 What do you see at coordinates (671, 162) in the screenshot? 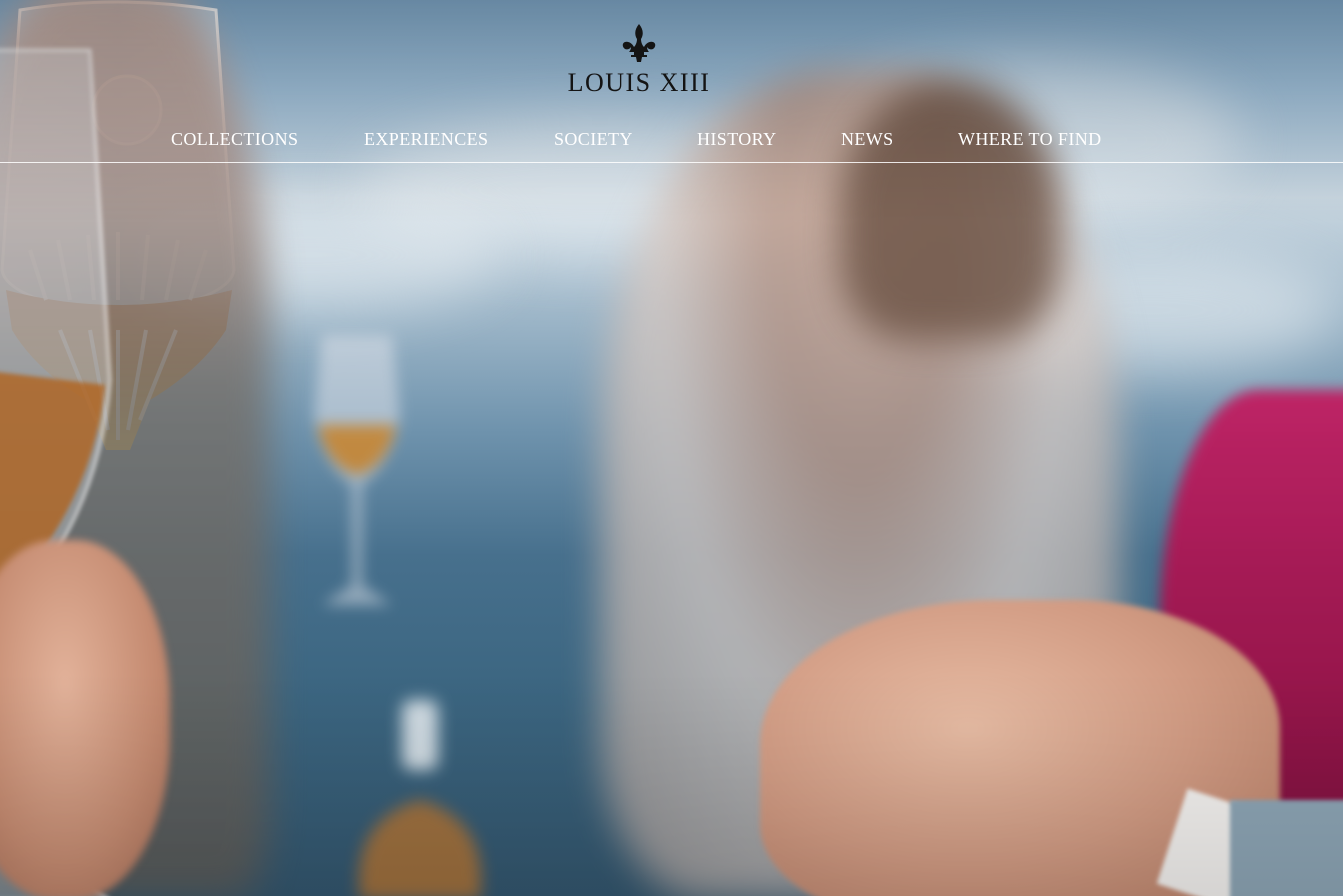
I see `nav-divider` at bounding box center [671, 162].